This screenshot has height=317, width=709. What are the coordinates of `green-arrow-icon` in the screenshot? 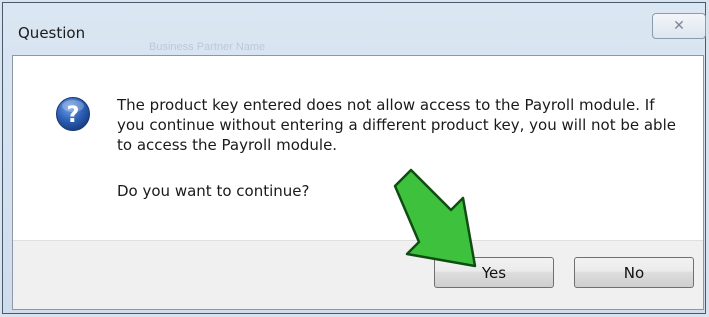 It's located at (435, 218).